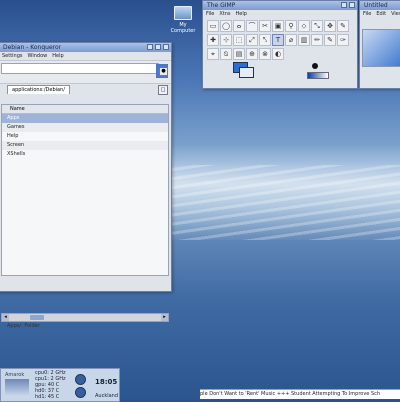 This screenshot has height=402, width=400. Describe the element at coordinates (343, 40) in the screenshot. I see `tool-button: ✑` at that location.